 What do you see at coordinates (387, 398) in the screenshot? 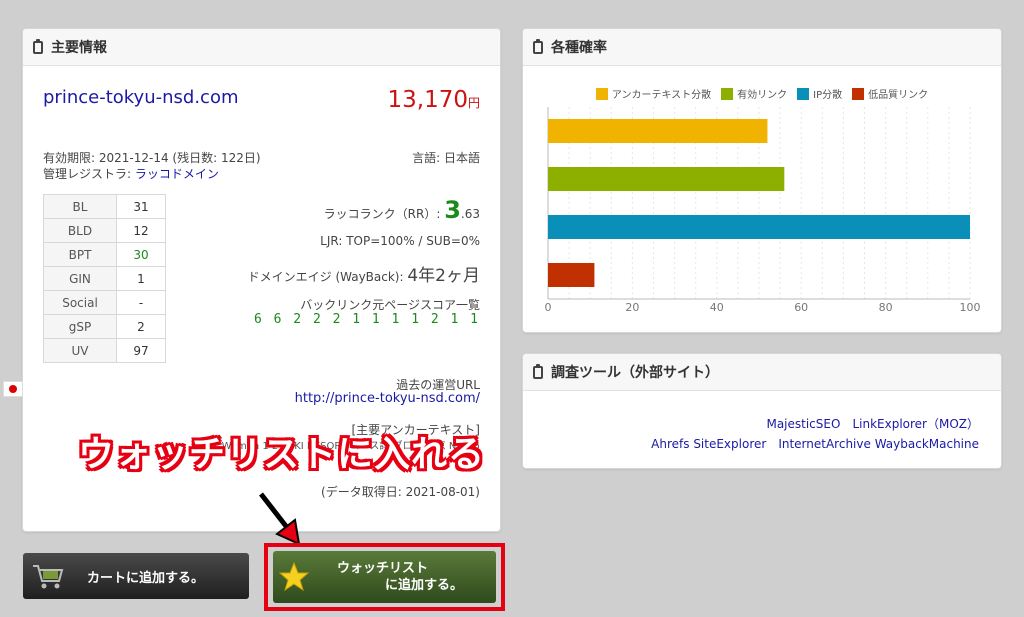
I see `past-url-link: http://prince-tokyu-nsd.com/` at bounding box center [387, 398].